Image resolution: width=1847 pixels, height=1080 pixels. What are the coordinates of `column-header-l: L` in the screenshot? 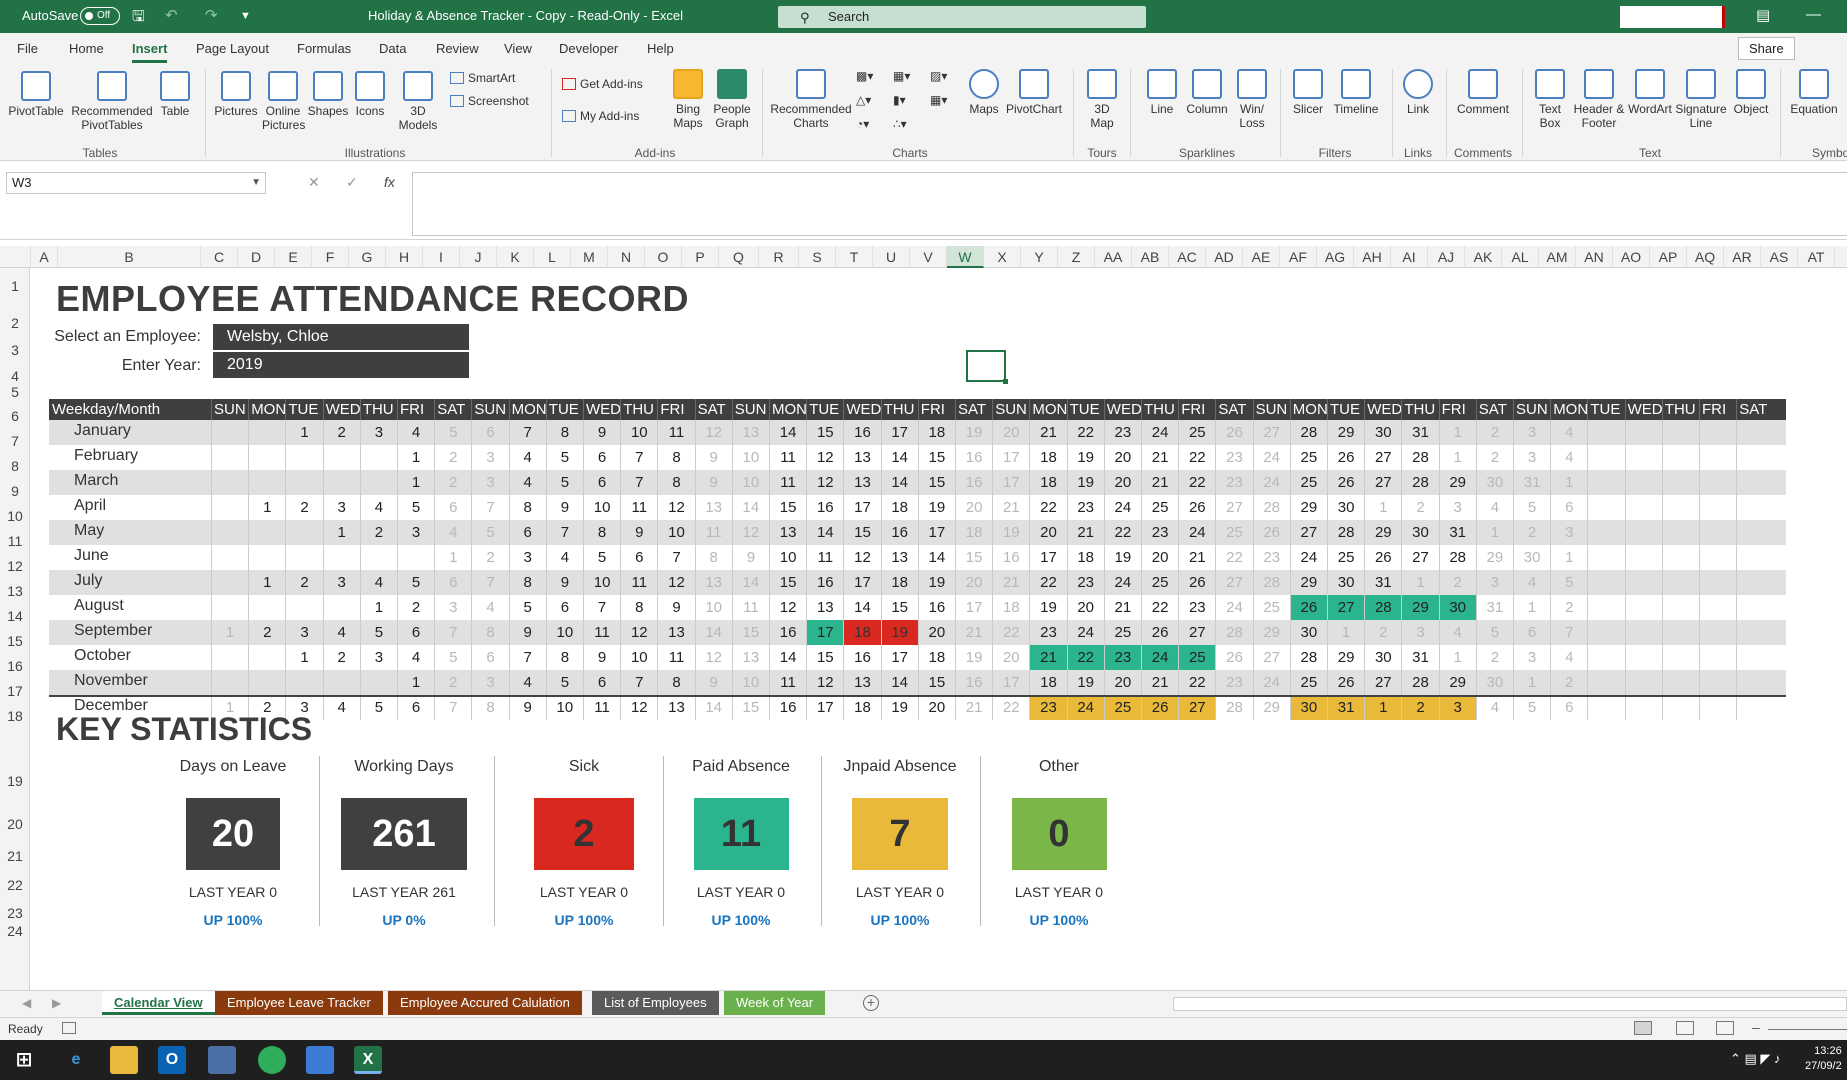 It's located at (552, 257).